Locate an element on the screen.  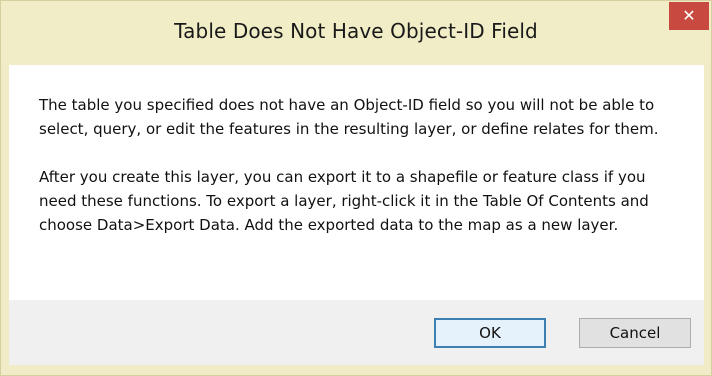
close-icon: ✕ is located at coordinates (689, 15).